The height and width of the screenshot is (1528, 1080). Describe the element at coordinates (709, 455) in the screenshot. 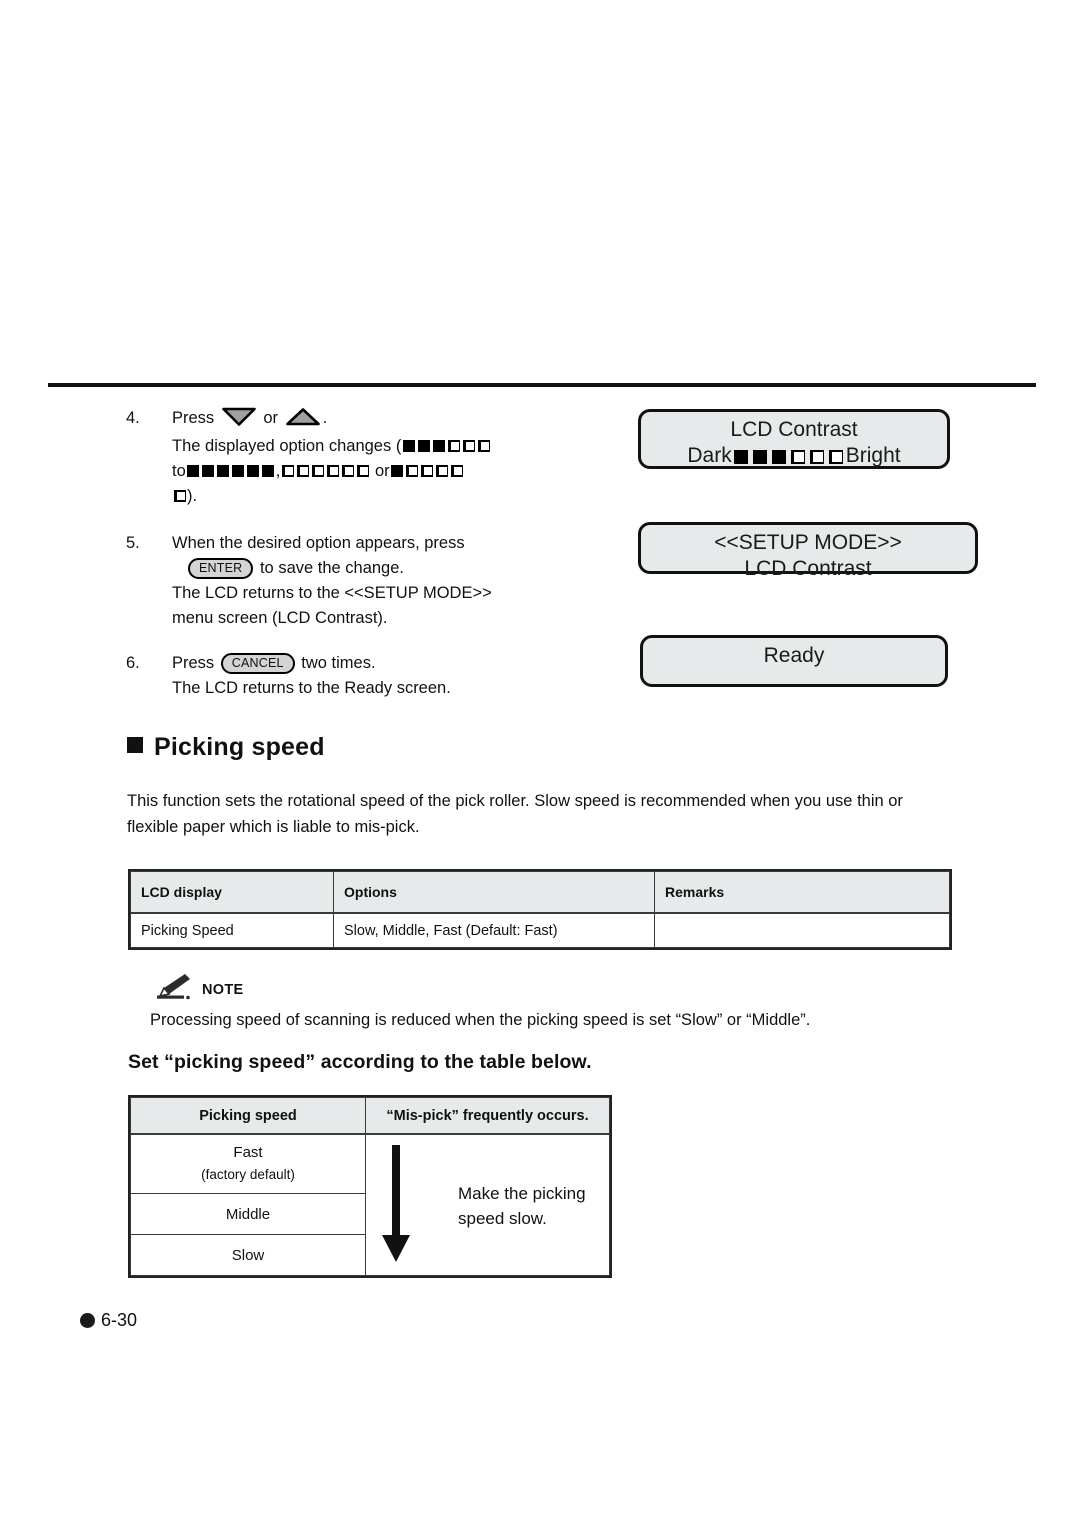

I see `lcd-dark-label: Dark` at that location.